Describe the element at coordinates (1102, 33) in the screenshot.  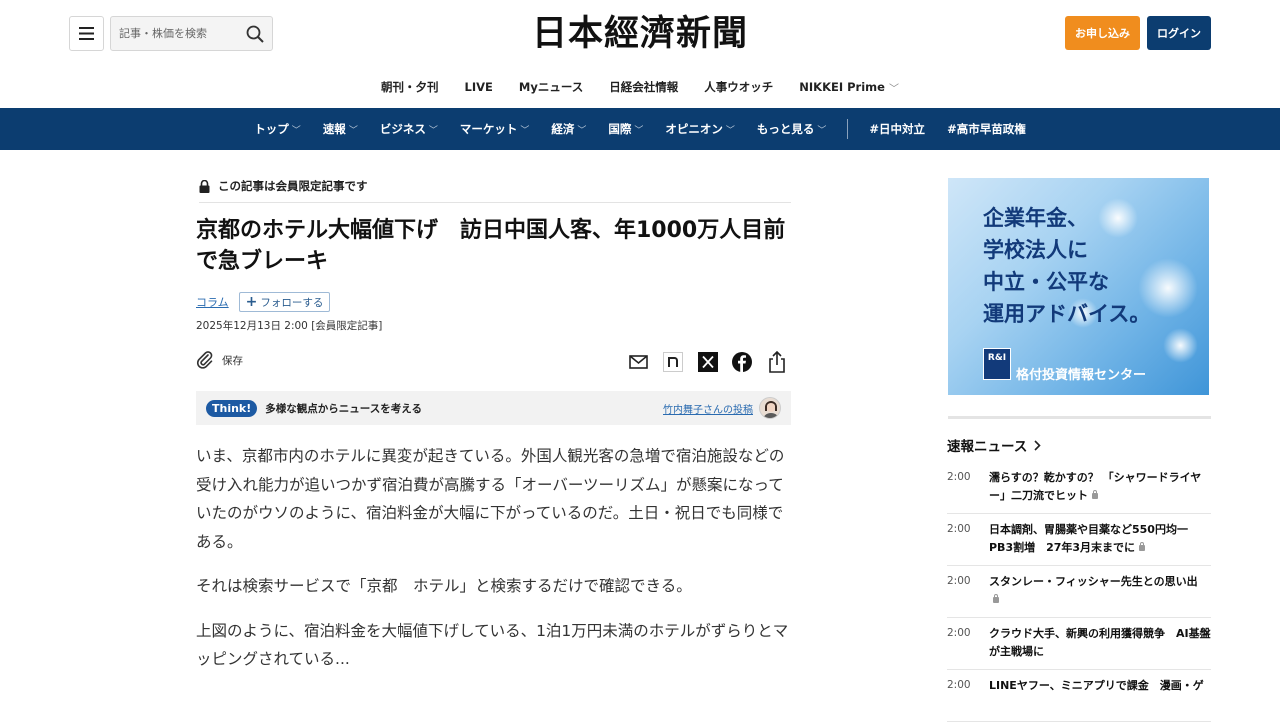
I see `subscribe-button: お申し込み` at that location.